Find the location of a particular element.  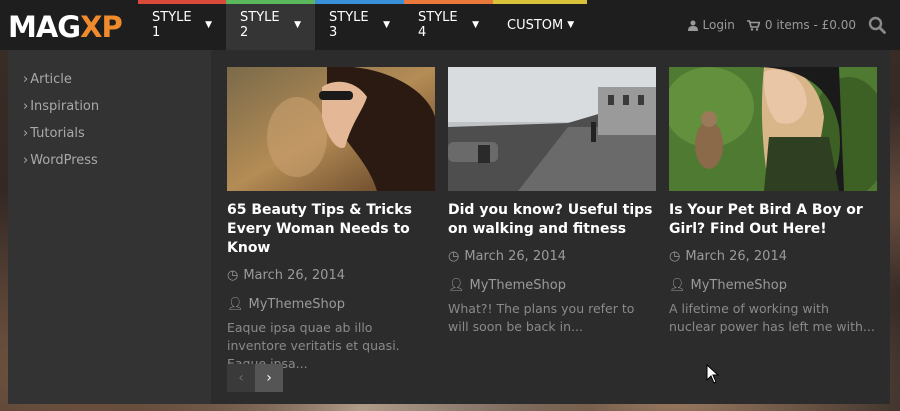

menu-label: CUSTOM is located at coordinates (535, 25).